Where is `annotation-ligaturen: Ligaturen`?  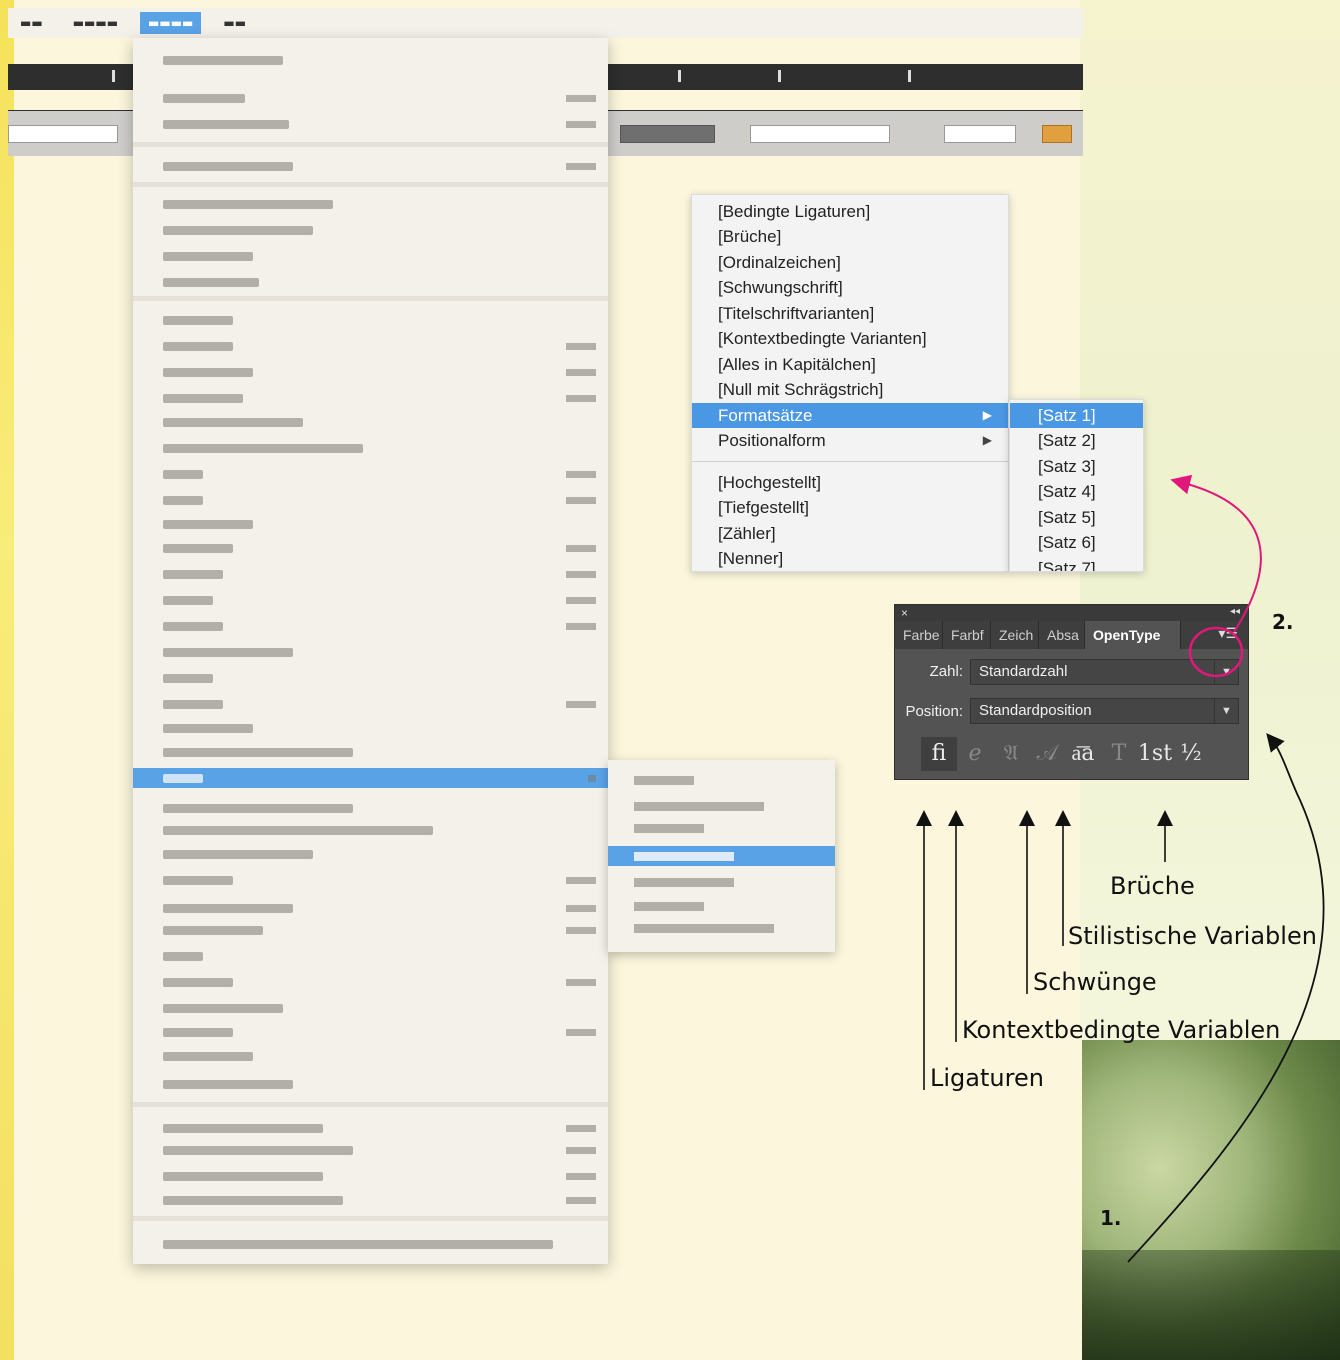
annotation-ligaturen: Ligaturen is located at coordinates (987, 1078).